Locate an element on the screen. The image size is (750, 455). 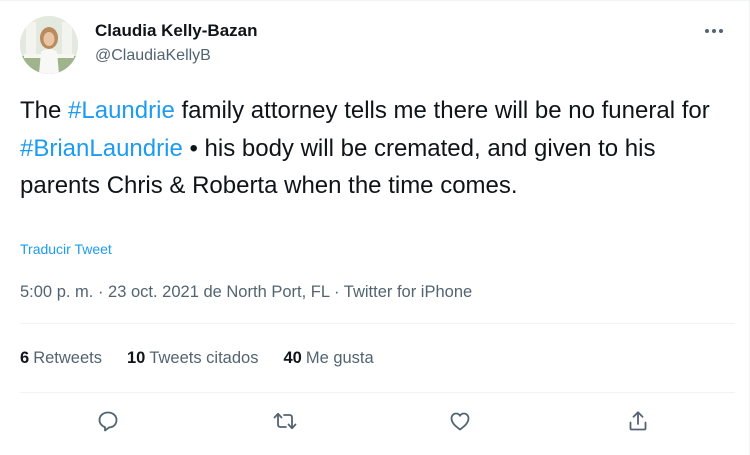
retweets-count: 6 is located at coordinates (25, 358).